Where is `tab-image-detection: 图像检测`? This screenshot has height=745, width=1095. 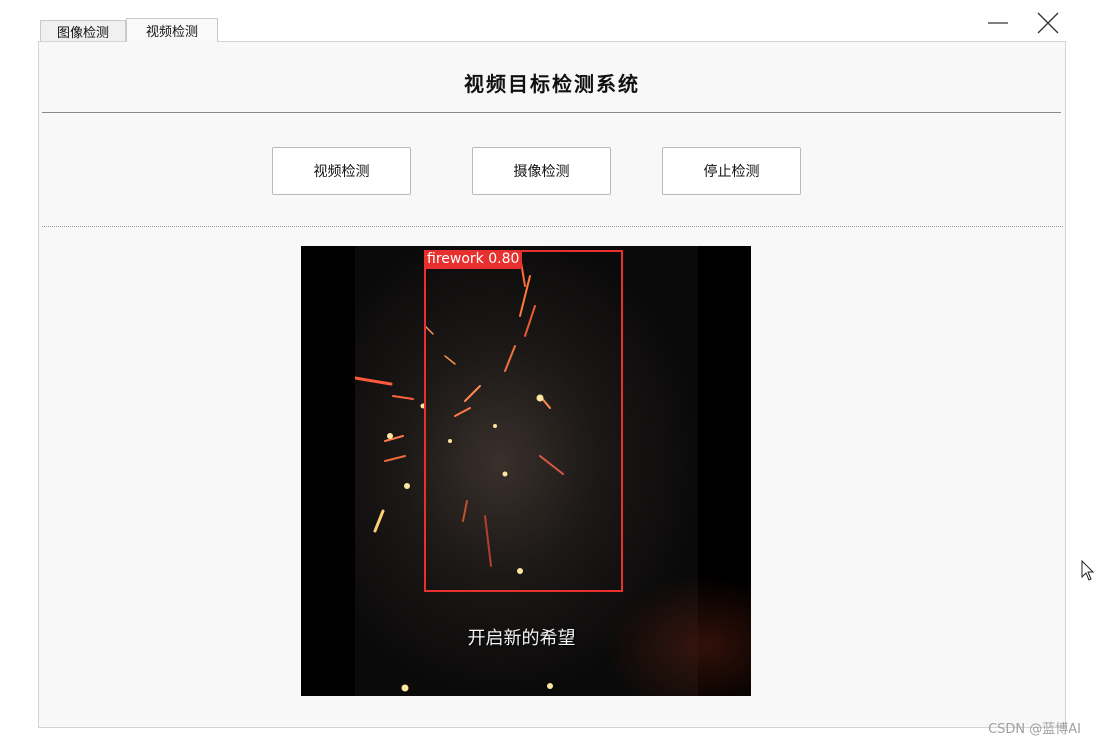 tab-image-detection: 图像检测 is located at coordinates (83, 30).